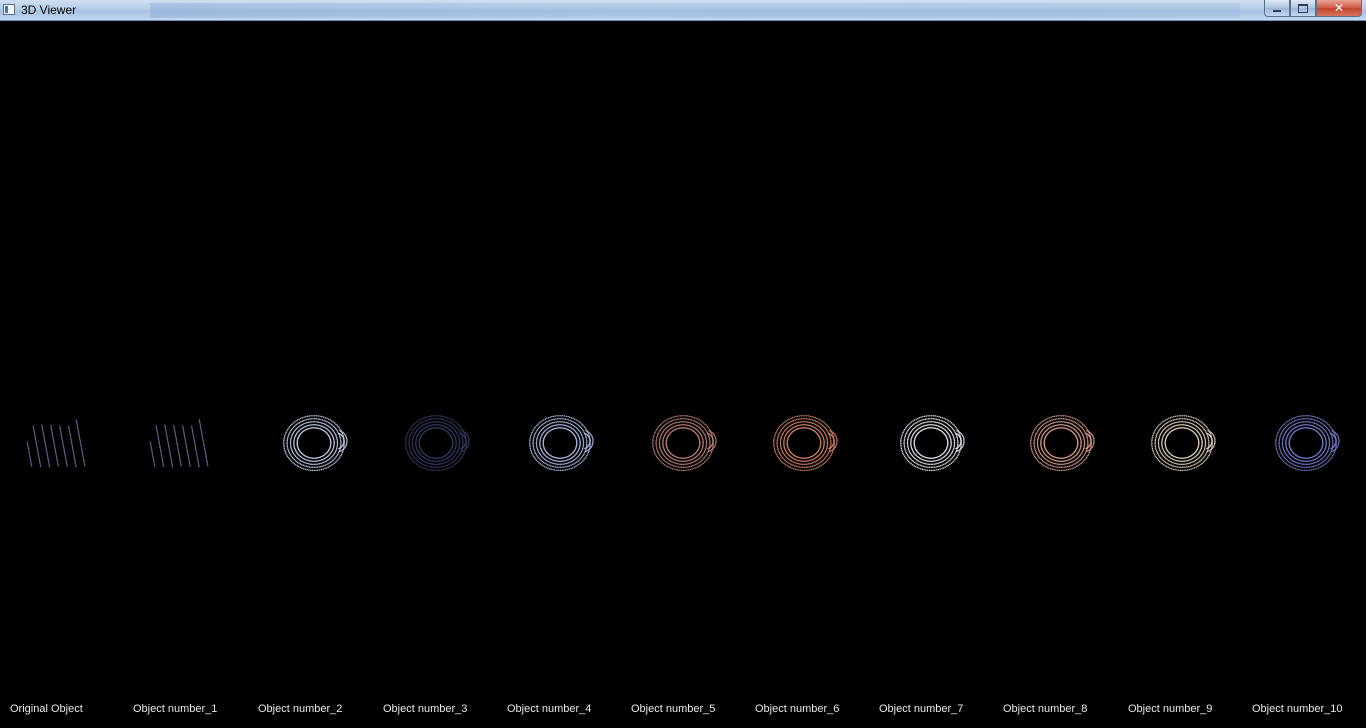 The image size is (1366, 728). I want to click on close-icon: ✕, so click(1339, 8).